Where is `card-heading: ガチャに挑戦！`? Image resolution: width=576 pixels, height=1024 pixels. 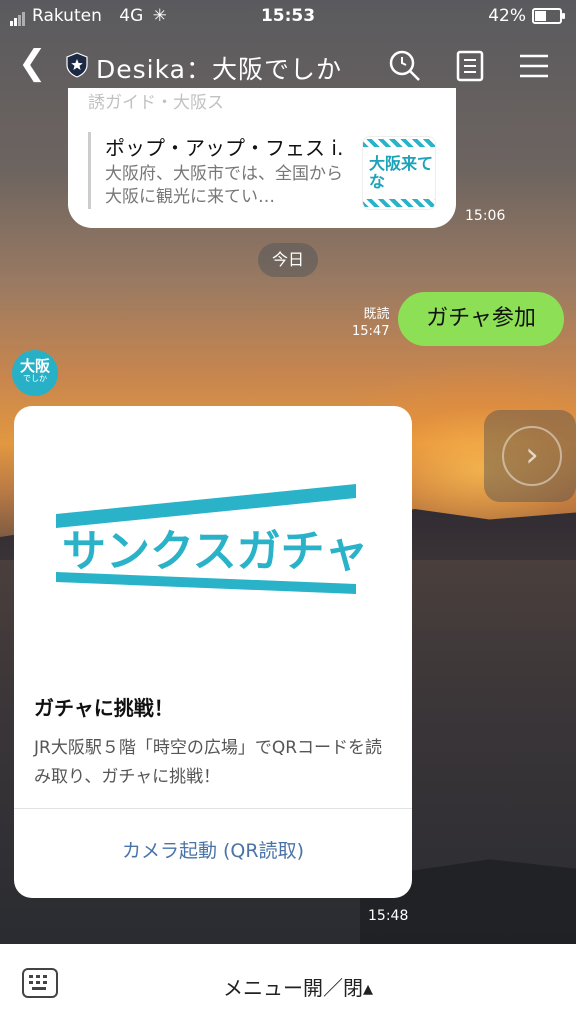
card-heading: ガチャに挑戦！ is located at coordinates (104, 708).